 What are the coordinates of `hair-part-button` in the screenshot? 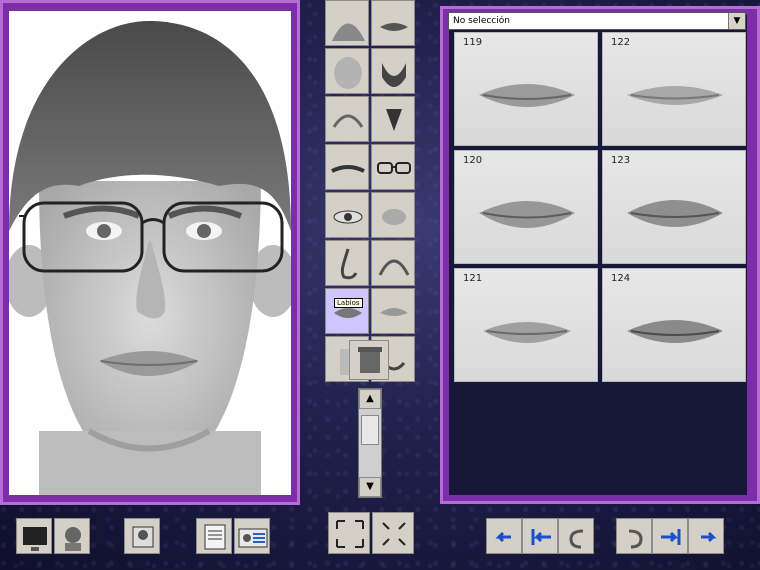 It's located at (347, 23).